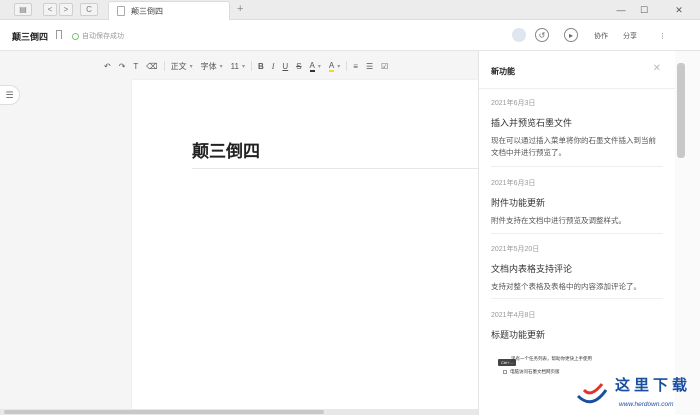  Describe the element at coordinates (30, 36) in the screenshot. I see `document-title: 颠三倒四` at that location.